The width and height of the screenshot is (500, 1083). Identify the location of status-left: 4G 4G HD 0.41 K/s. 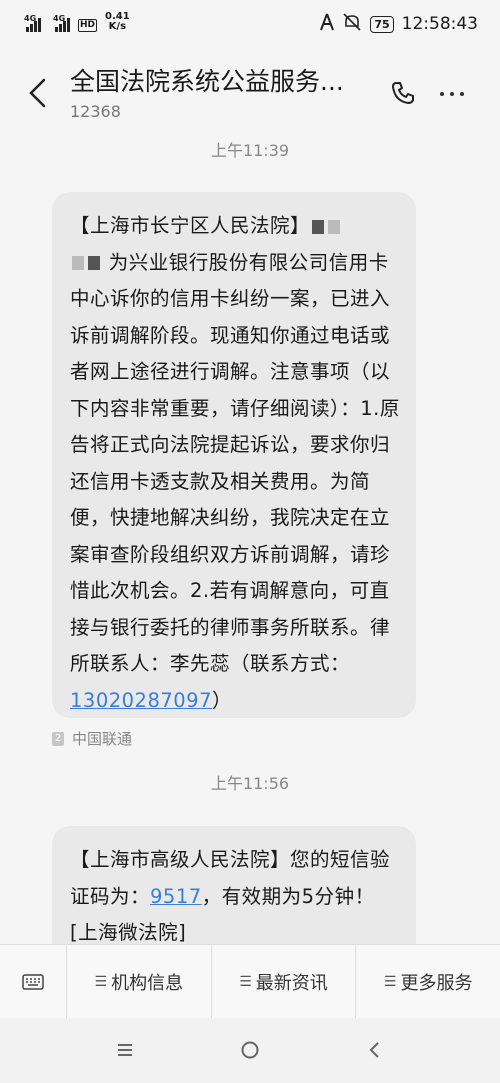
(77, 22).